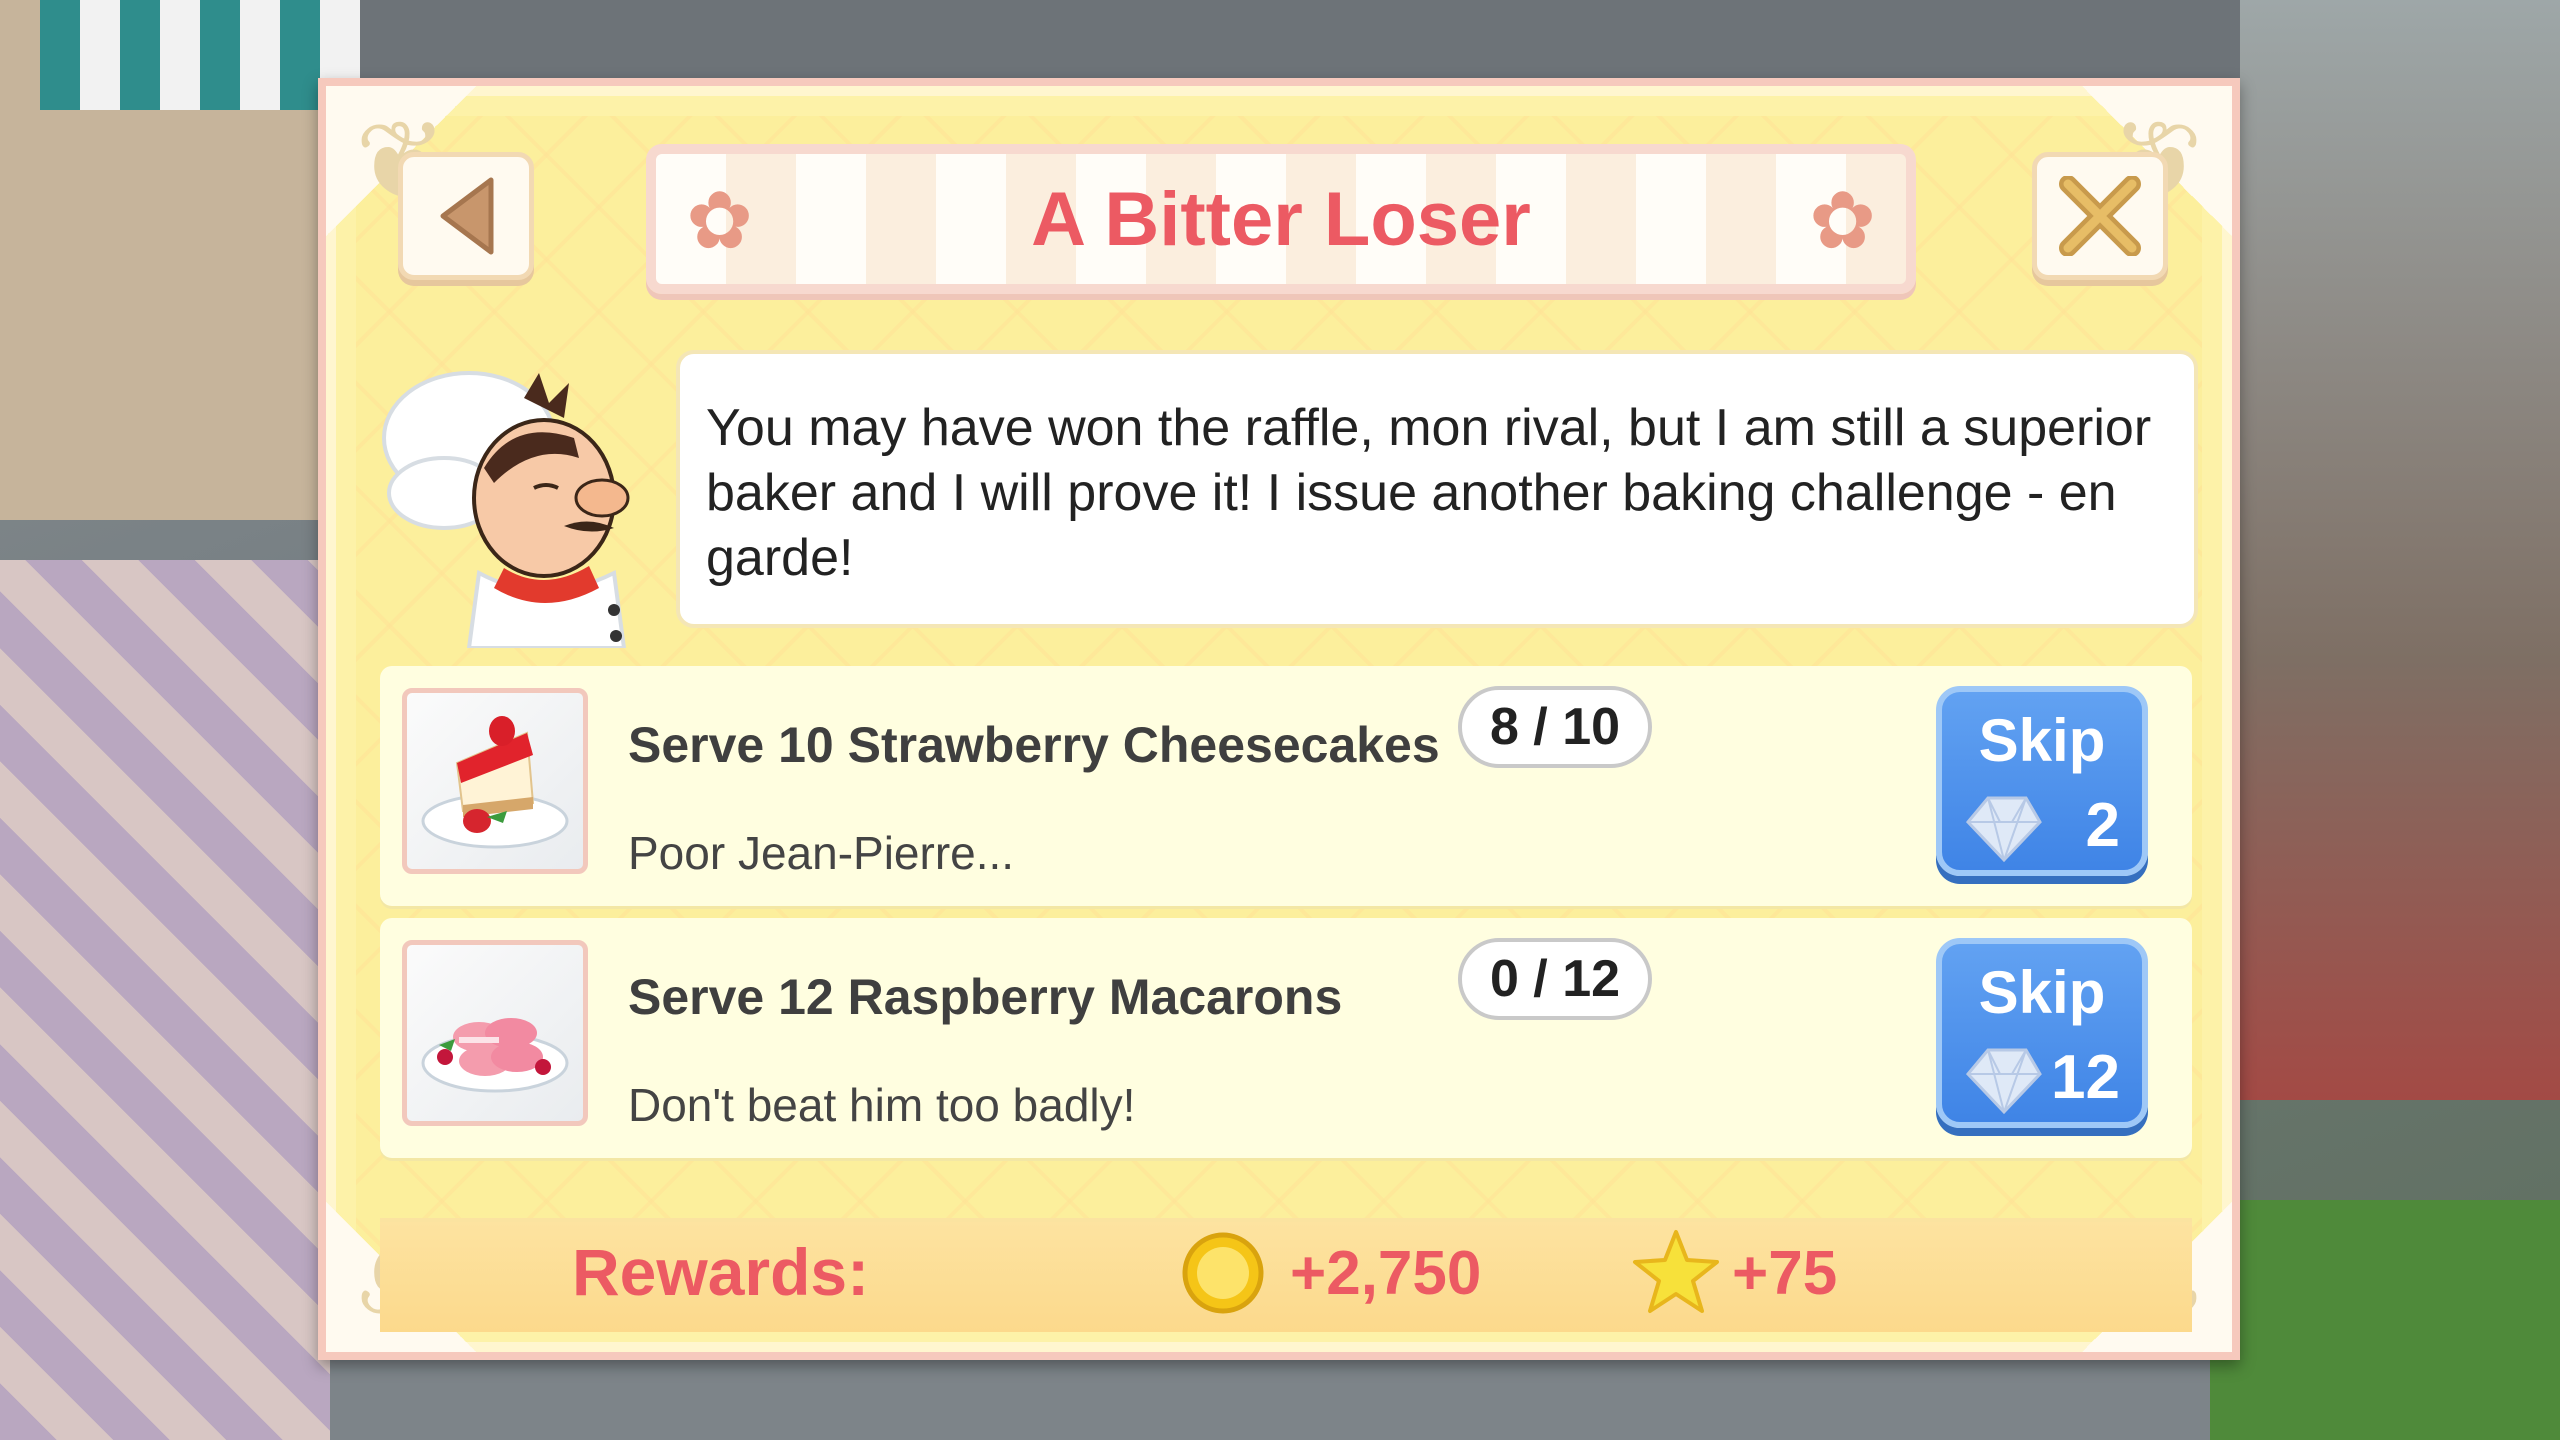 The height and width of the screenshot is (1440, 2560). I want to click on close-x-icon, so click(2100, 216).